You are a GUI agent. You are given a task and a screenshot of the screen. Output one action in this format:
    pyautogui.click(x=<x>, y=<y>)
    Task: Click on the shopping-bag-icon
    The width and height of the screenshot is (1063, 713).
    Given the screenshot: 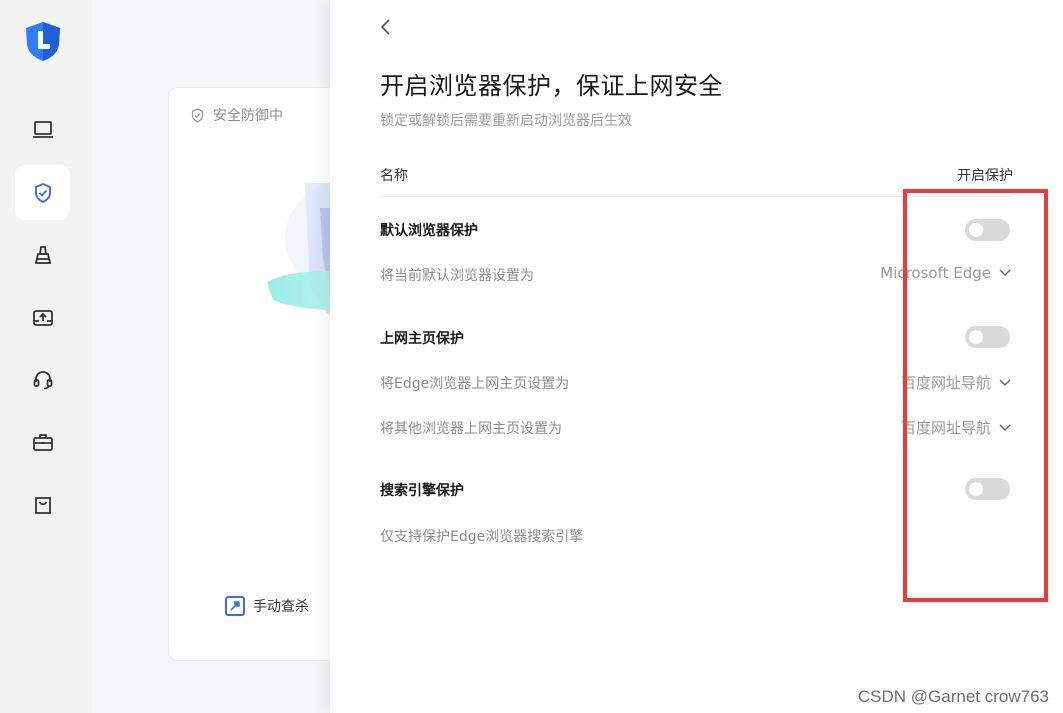 What is the action you would take?
    pyautogui.click(x=42, y=505)
    